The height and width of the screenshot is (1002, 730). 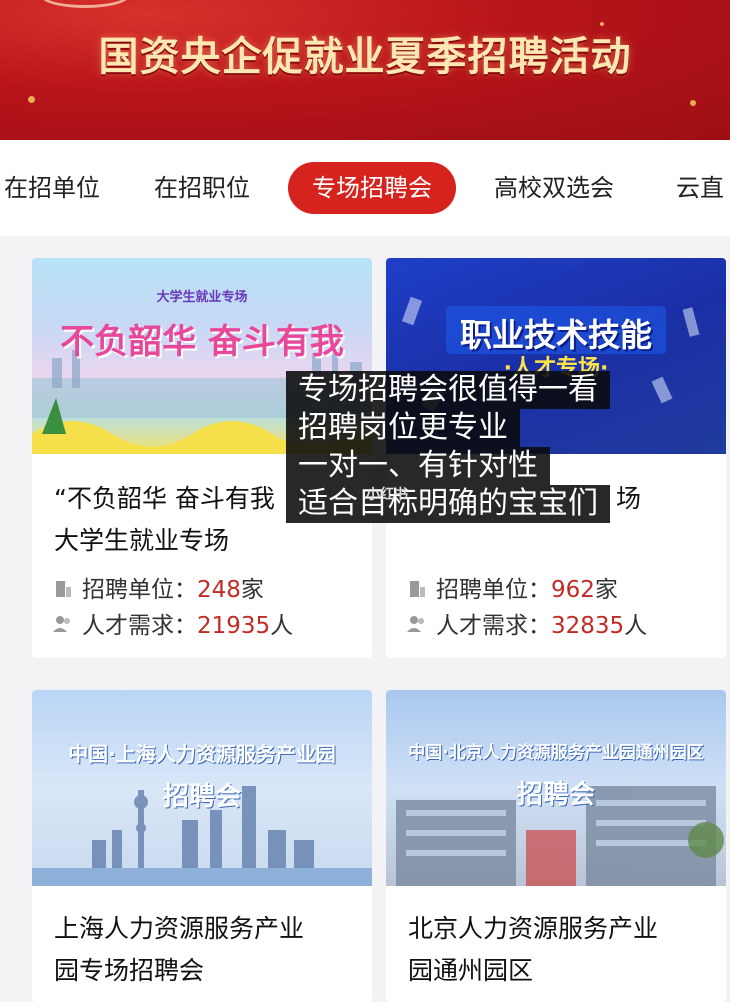 What do you see at coordinates (471, 970) in the screenshot?
I see `card-title-line: 园通州园区` at bounding box center [471, 970].